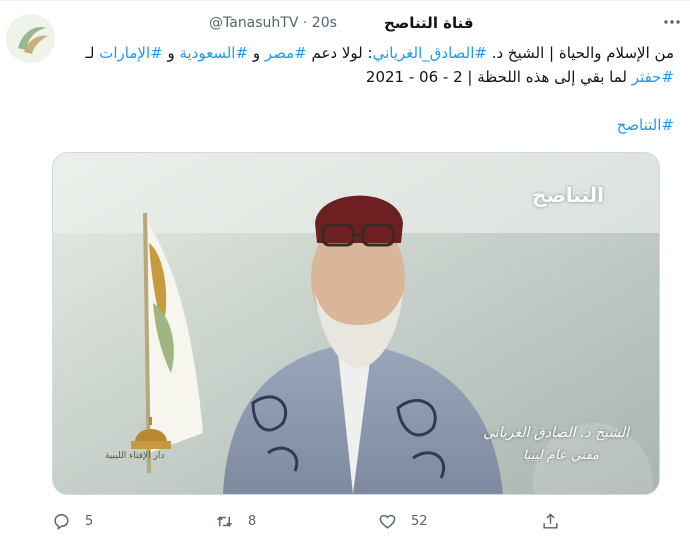 This screenshot has height=559, width=690. I want to click on timeline-divider, so click(345, 0).